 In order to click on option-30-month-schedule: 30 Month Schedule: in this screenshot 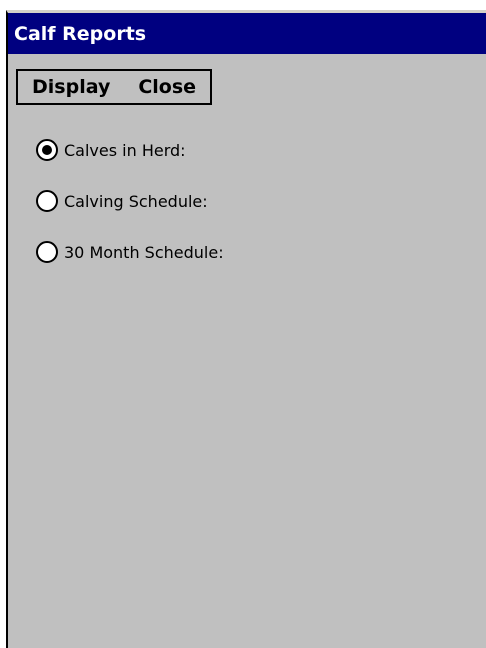, I will do `click(130, 252)`.